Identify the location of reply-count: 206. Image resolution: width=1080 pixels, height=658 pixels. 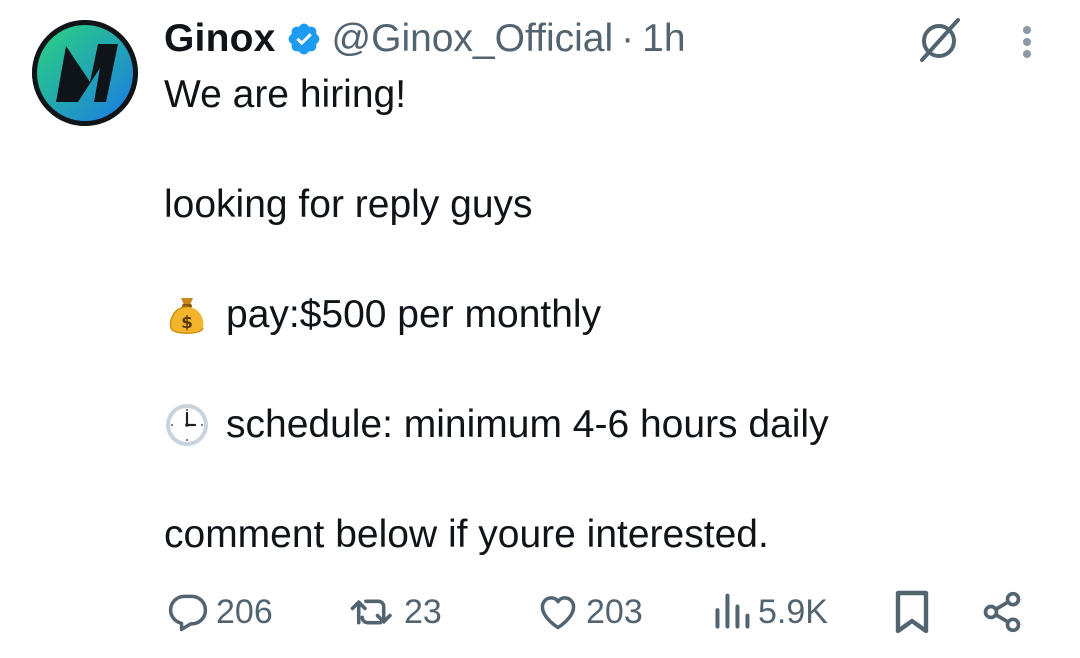
(244, 611).